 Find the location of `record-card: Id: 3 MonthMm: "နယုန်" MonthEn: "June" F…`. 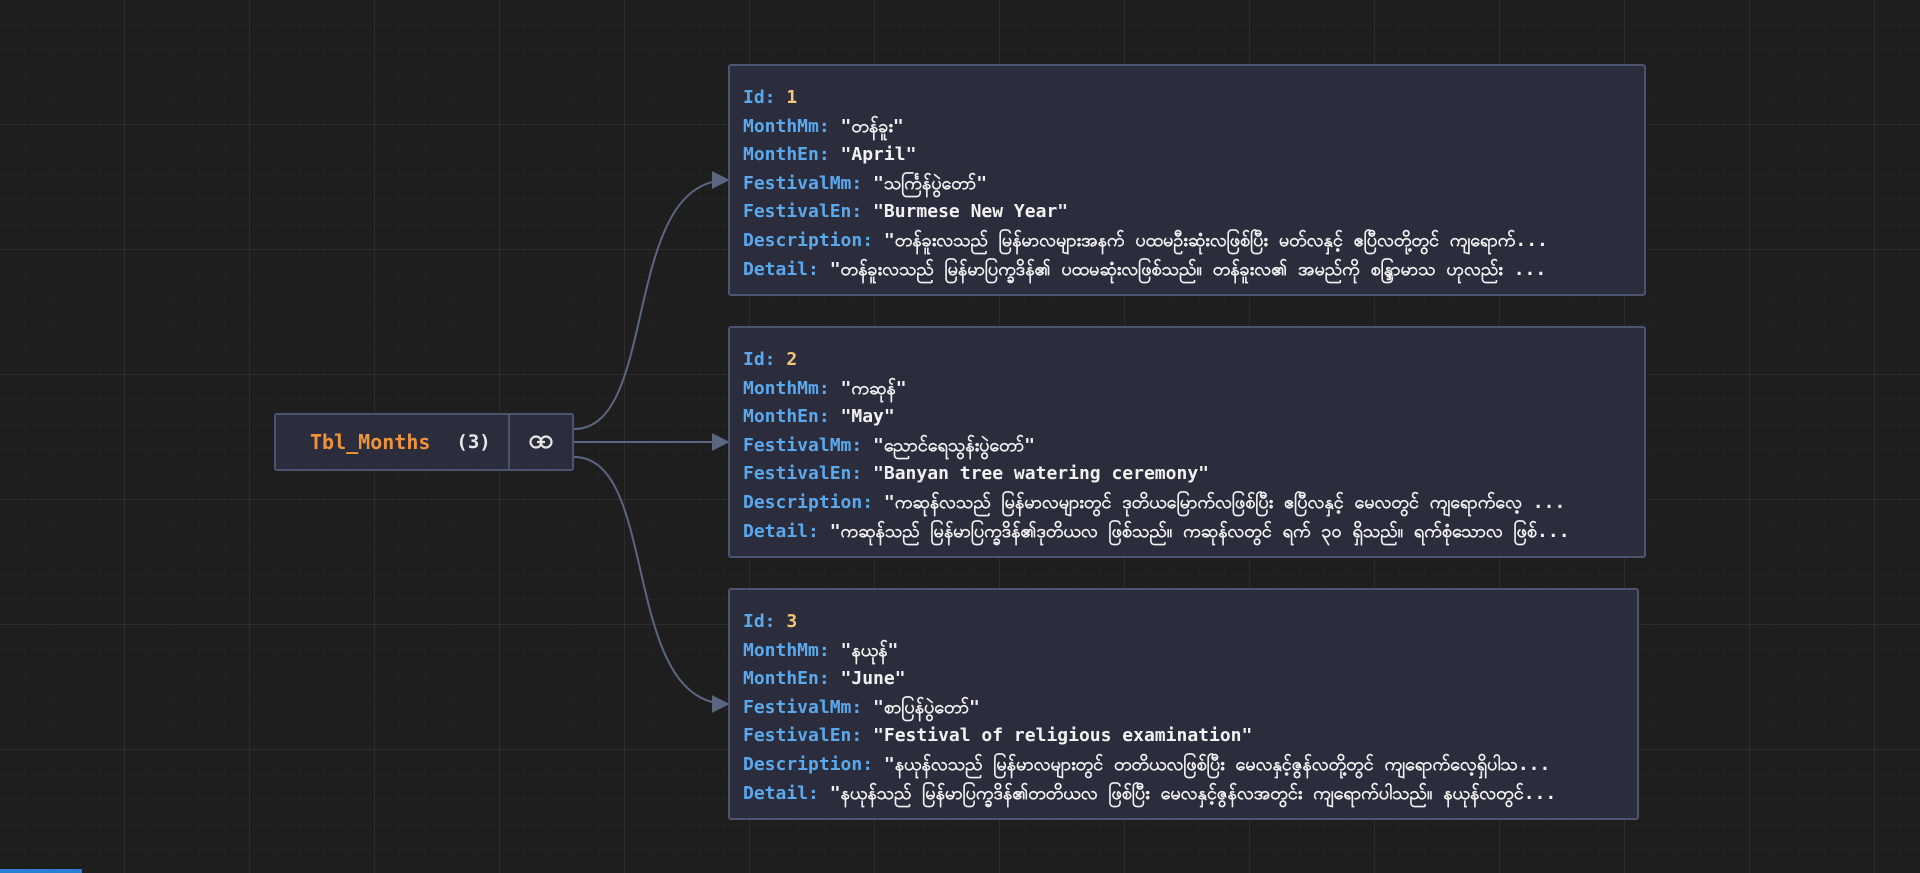

record-card: Id: 3 MonthMm: "နယုန်" MonthEn: "June" F… is located at coordinates (1183, 704).